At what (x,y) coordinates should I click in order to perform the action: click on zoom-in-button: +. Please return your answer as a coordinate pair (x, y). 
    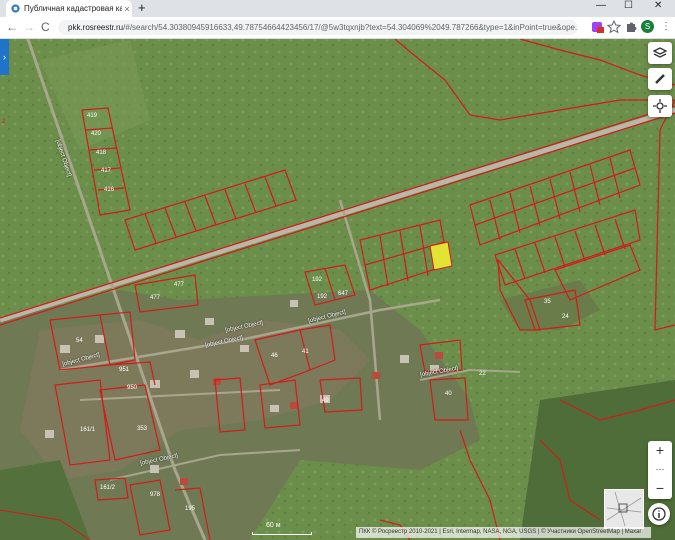
    Looking at the image, I should click on (660, 450).